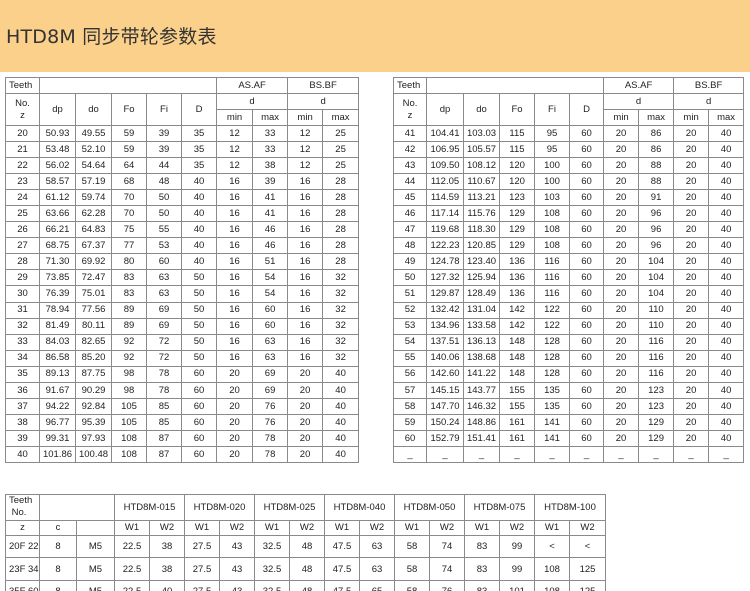 The width and height of the screenshot is (750, 591). I want to click on table-cell: 22, so click(22, 166).